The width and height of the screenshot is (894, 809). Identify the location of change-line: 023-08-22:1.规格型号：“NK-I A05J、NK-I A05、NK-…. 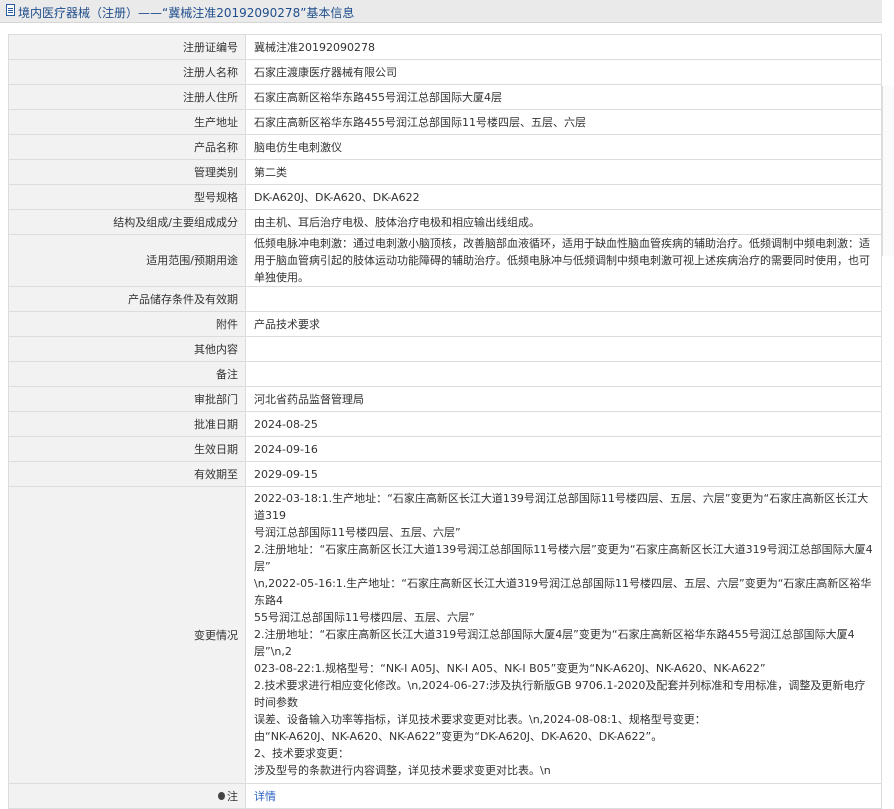
(510, 668).